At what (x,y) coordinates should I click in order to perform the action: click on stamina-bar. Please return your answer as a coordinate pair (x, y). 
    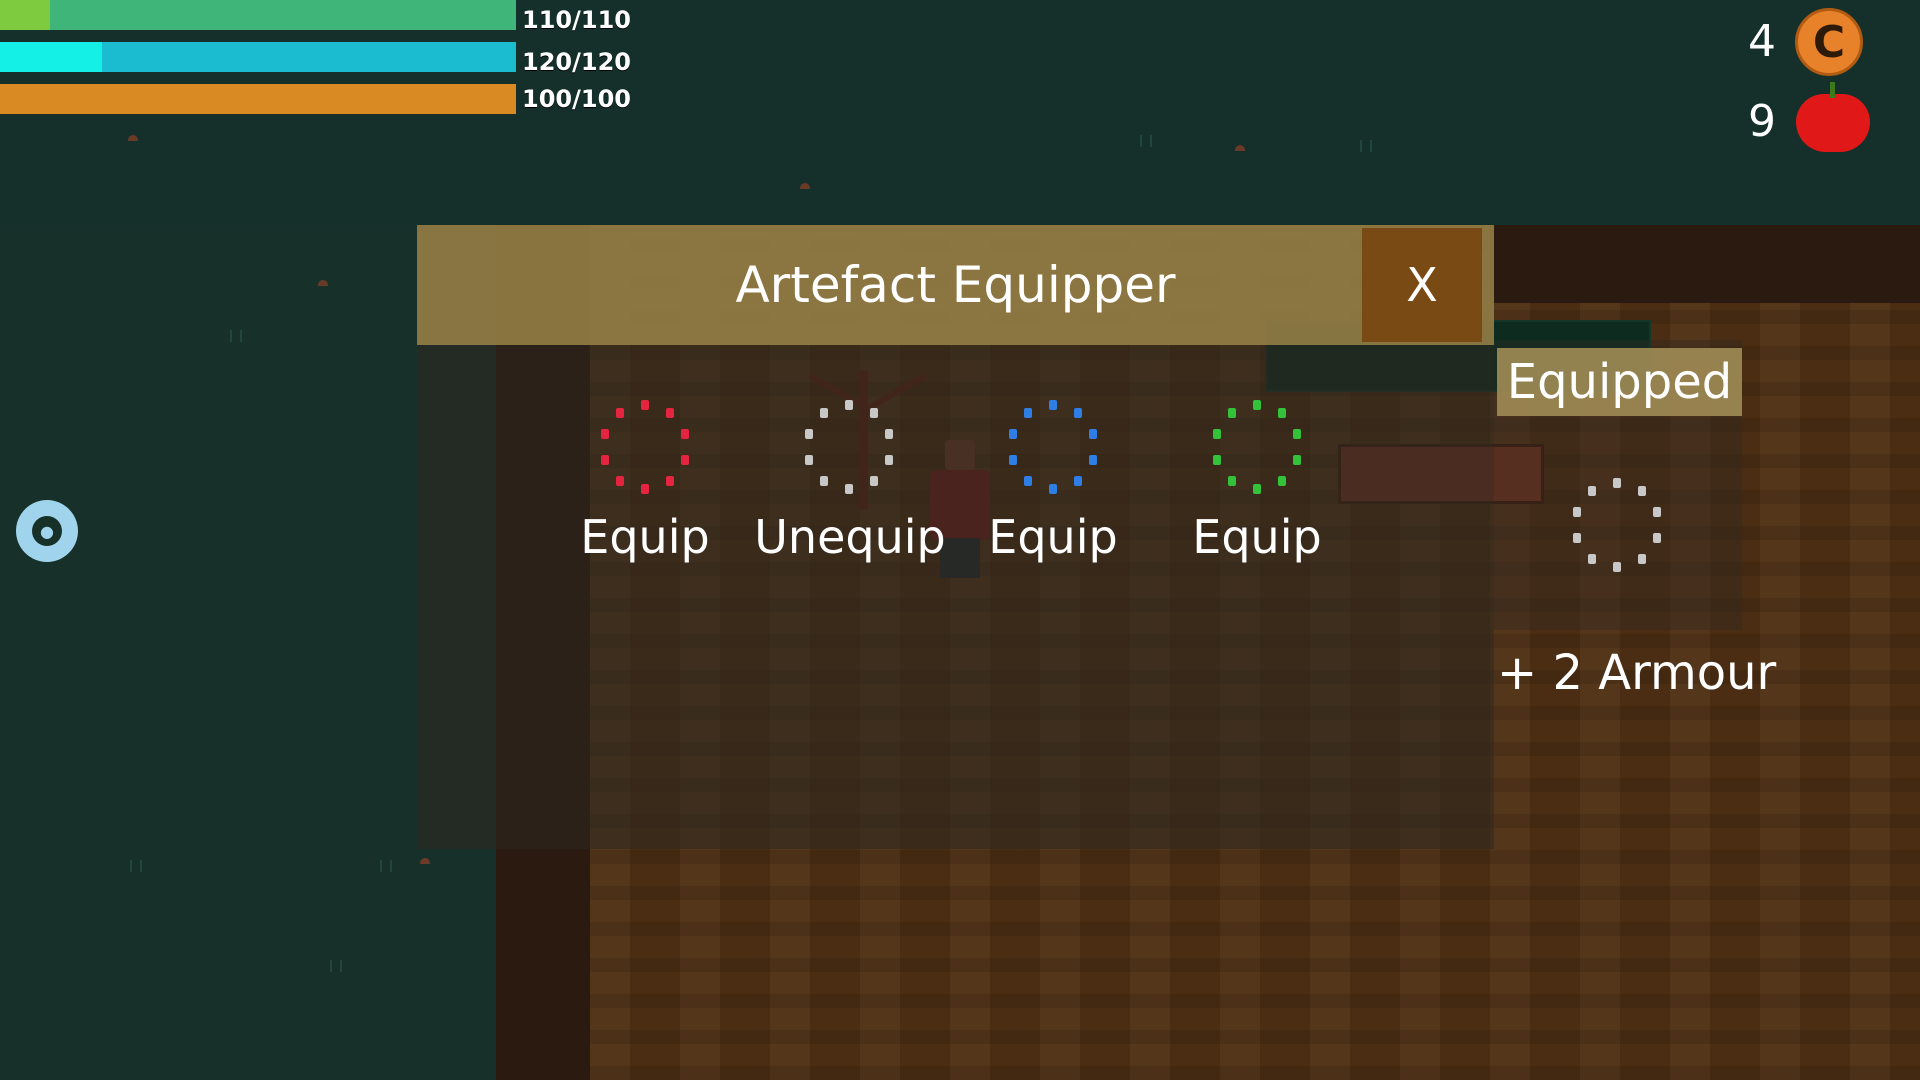
    Looking at the image, I should click on (258, 99).